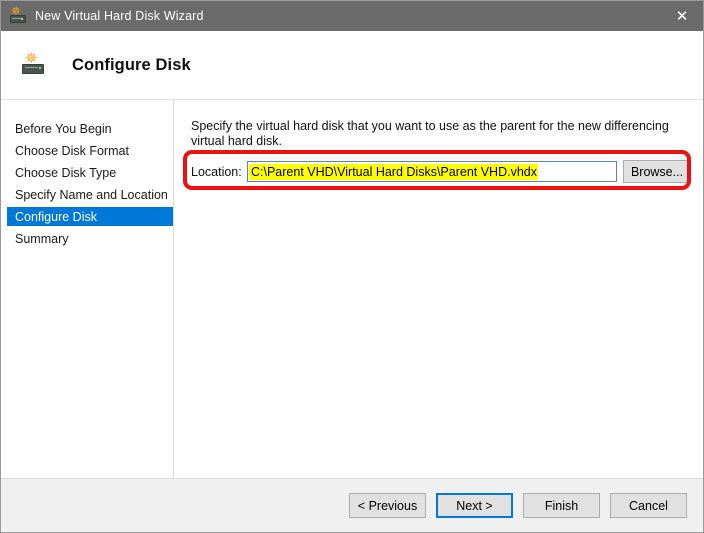 The height and width of the screenshot is (533, 704). I want to click on sidebar-item-specify-name-and-location: Specify Name and Location, so click(90, 194).